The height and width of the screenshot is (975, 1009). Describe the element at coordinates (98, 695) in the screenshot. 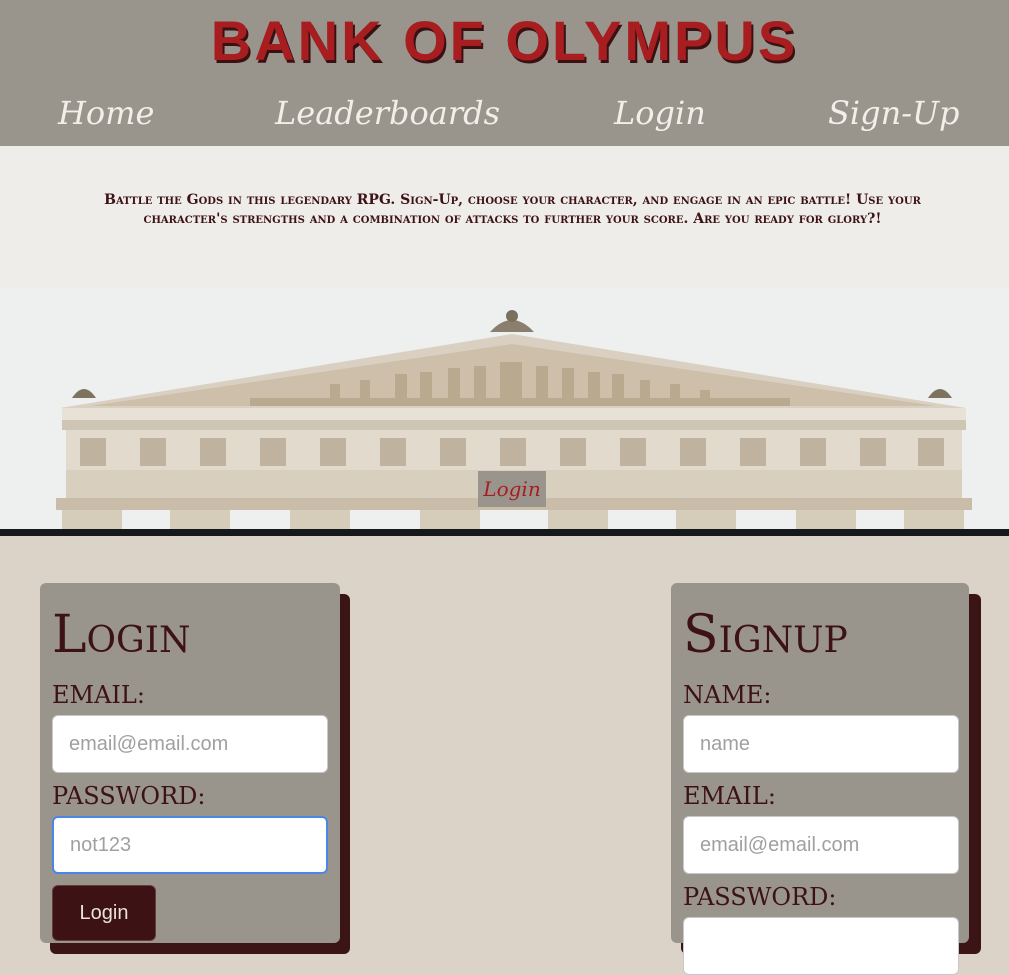

I see `login-email-label: EMAIL:` at that location.